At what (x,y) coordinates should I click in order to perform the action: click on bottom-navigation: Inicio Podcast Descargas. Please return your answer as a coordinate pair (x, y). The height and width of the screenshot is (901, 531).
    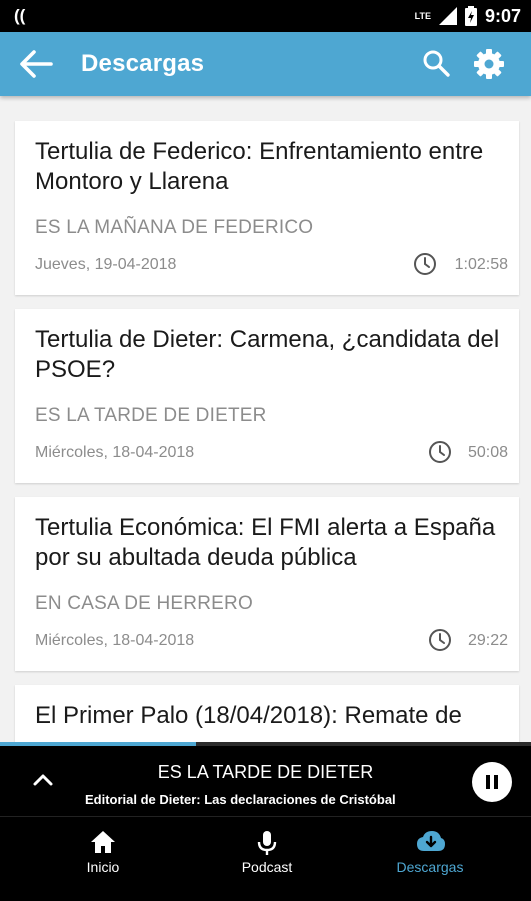
    Looking at the image, I should click on (265, 858).